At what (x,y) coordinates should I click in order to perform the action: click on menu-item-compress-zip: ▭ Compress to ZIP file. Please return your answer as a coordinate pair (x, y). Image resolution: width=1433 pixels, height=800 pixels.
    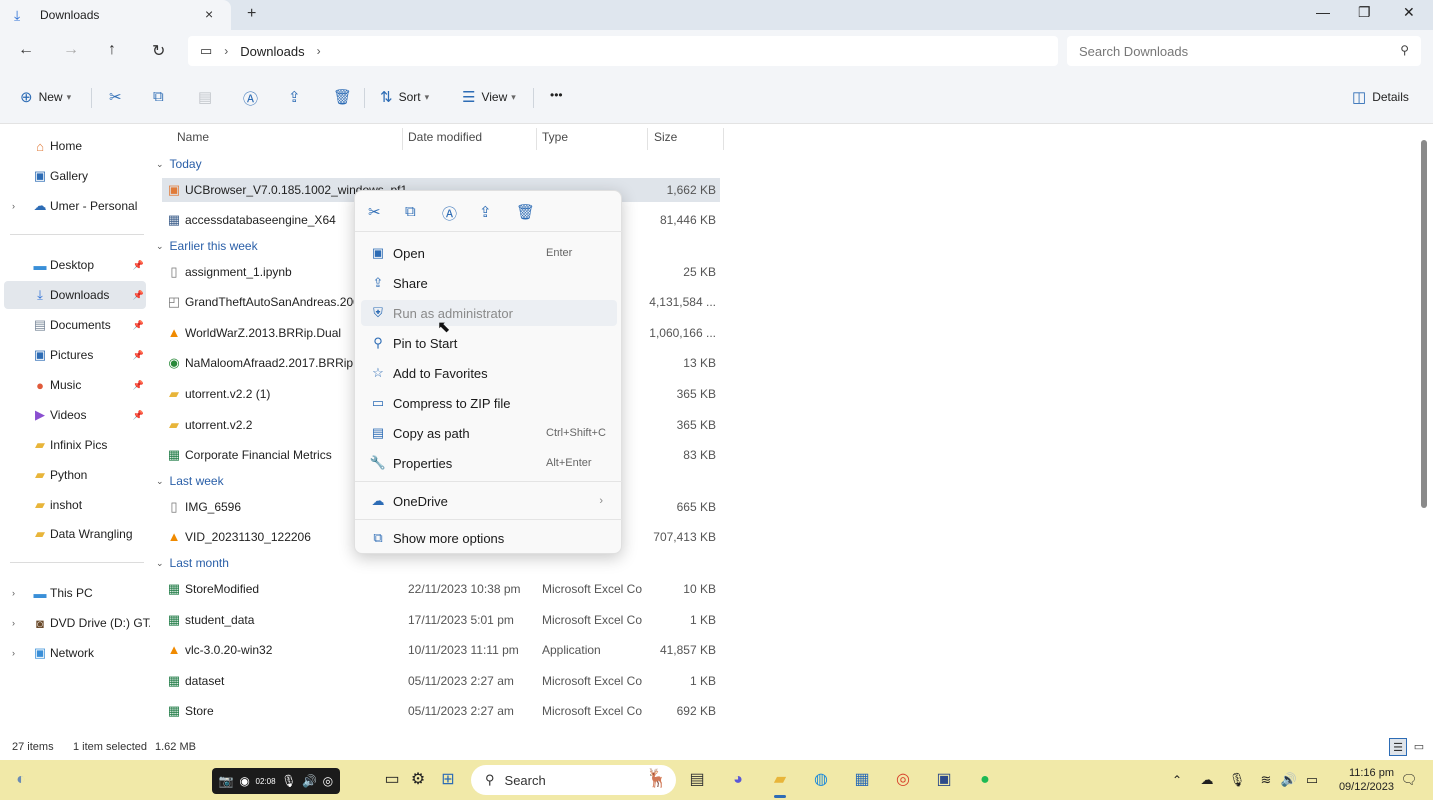
    Looking at the image, I should click on (489, 403).